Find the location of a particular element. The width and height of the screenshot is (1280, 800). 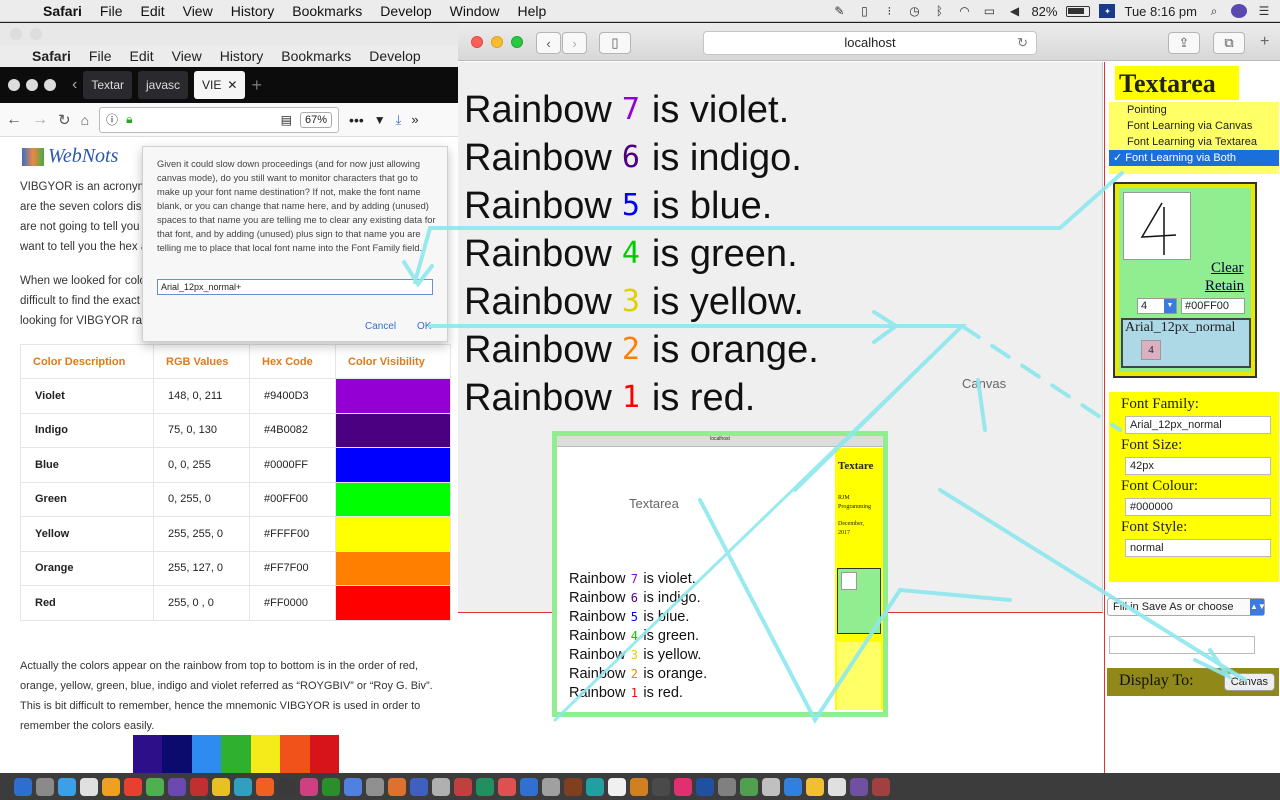

tab-javascript: javasc is located at coordinates (163, 85).